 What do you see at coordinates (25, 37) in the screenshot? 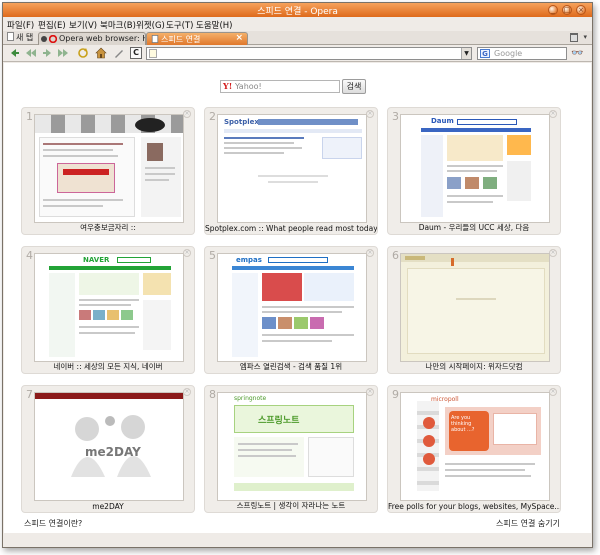
I see `new-tab-label: 새 탭` at bounding box center [25, 37].